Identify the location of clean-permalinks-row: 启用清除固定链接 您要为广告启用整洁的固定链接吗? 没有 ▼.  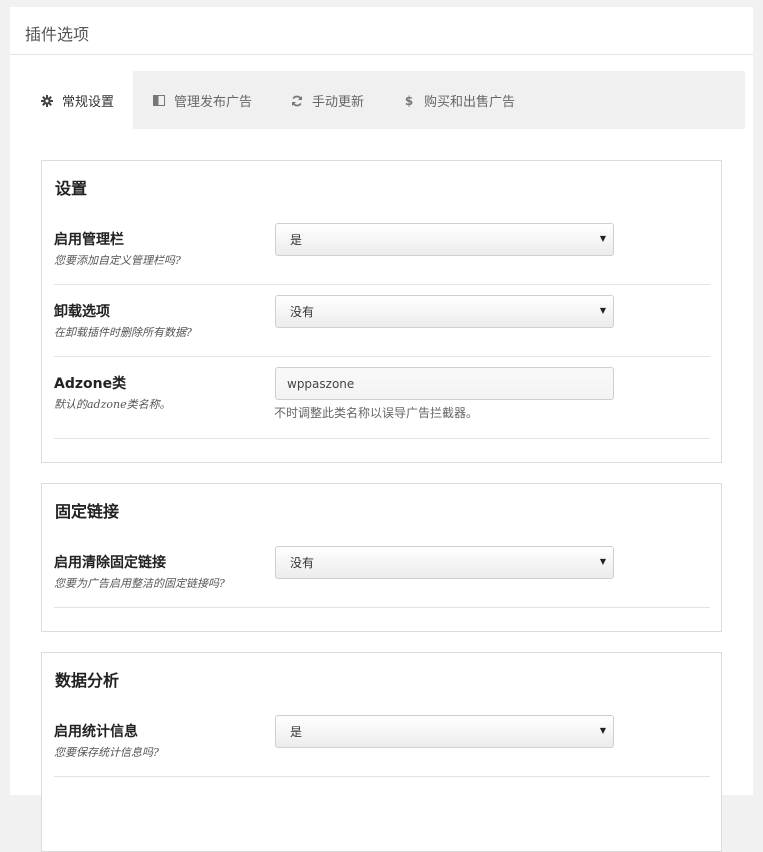
(382, 577).